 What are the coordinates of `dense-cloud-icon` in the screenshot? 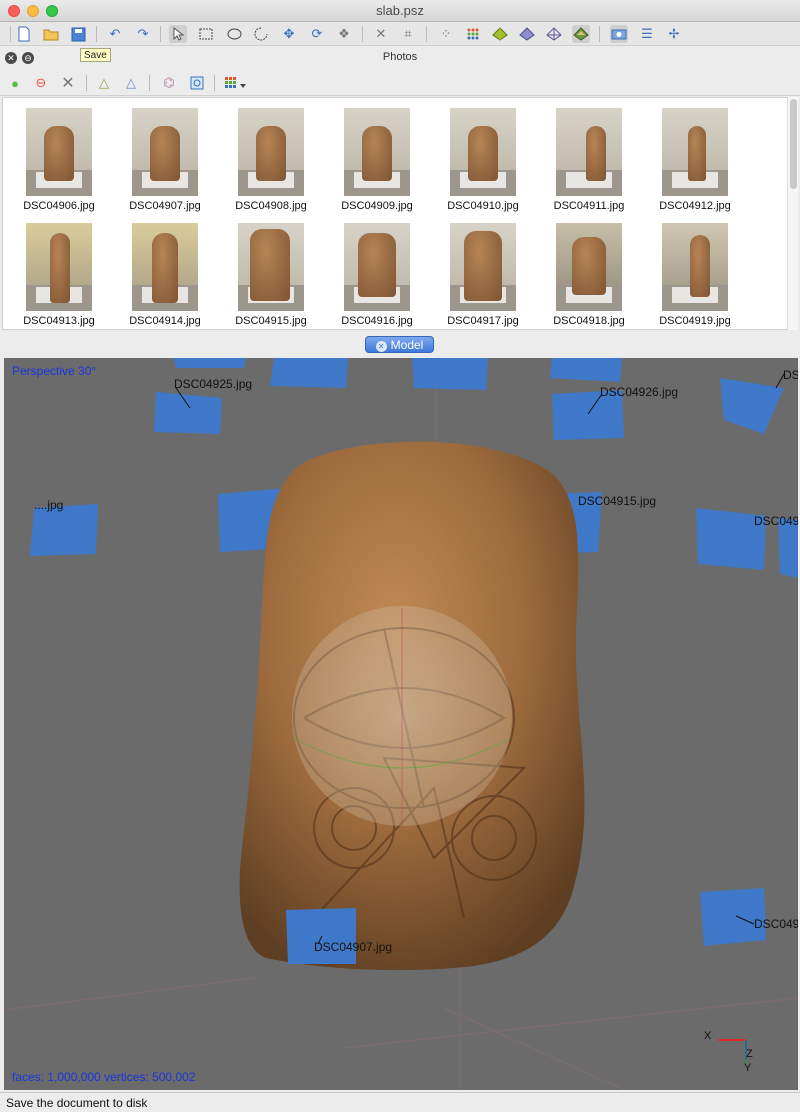 It's located at (473, 34).